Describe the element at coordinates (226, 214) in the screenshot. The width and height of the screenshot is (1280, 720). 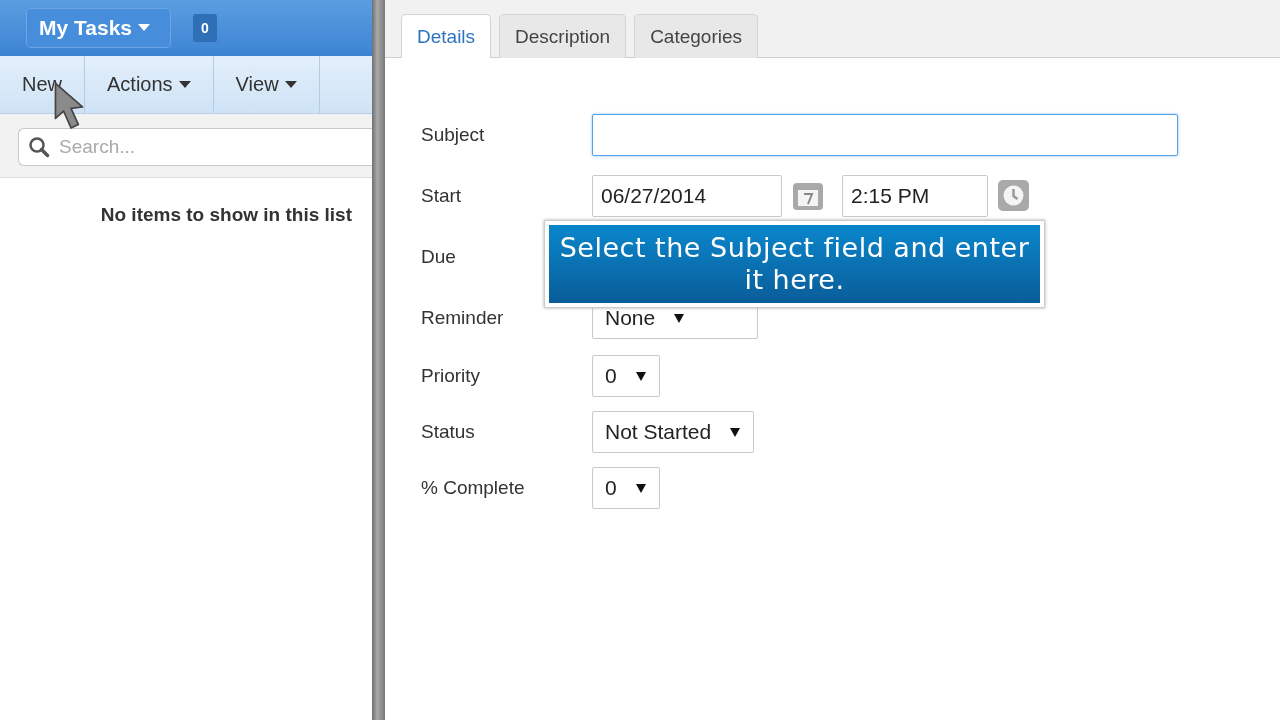
I see `empty-list-message: No items to show in this list` at that location.